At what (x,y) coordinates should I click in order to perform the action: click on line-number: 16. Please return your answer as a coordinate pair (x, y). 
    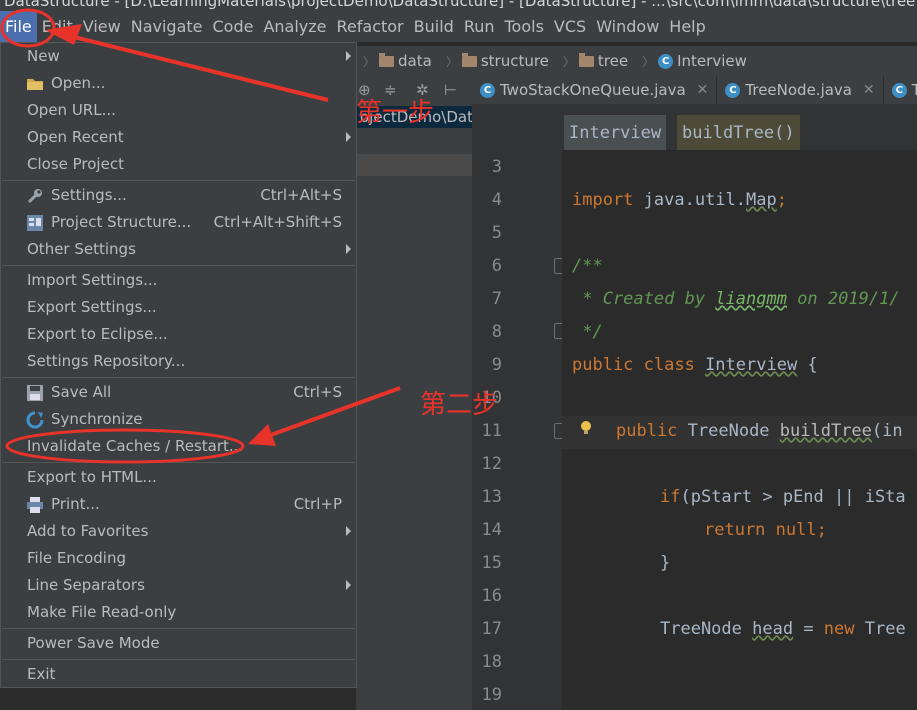
    Looking at the image, I should click on (491, 596).